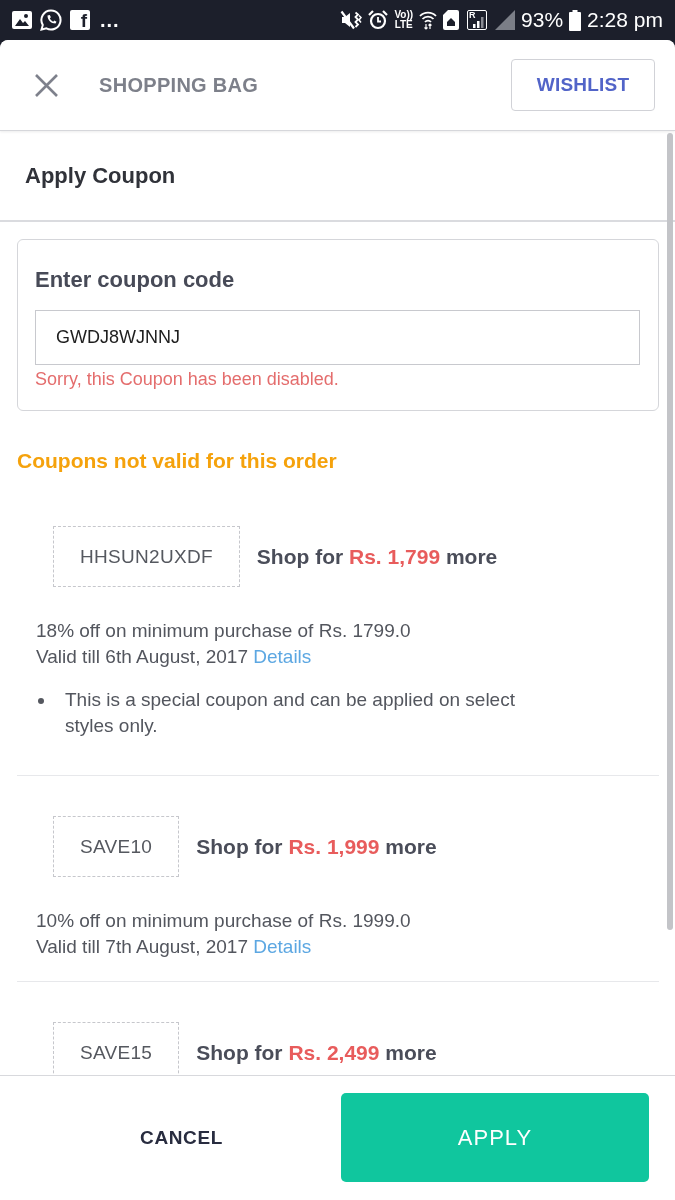 The height and width of the screenshot is (1200, 675). What do you see at coordinates (174, 947) in the screenshot?
I see `validity-text: Valid till 7th August, 2017 Details` at bounding box center [174, 947].